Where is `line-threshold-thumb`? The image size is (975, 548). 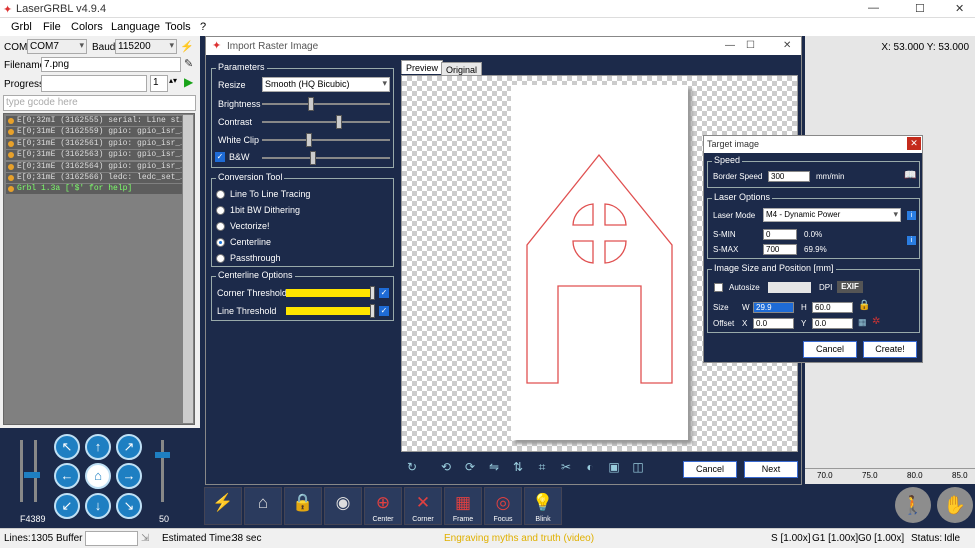
line-threshold-thumb is located at coordinates (372, 311).